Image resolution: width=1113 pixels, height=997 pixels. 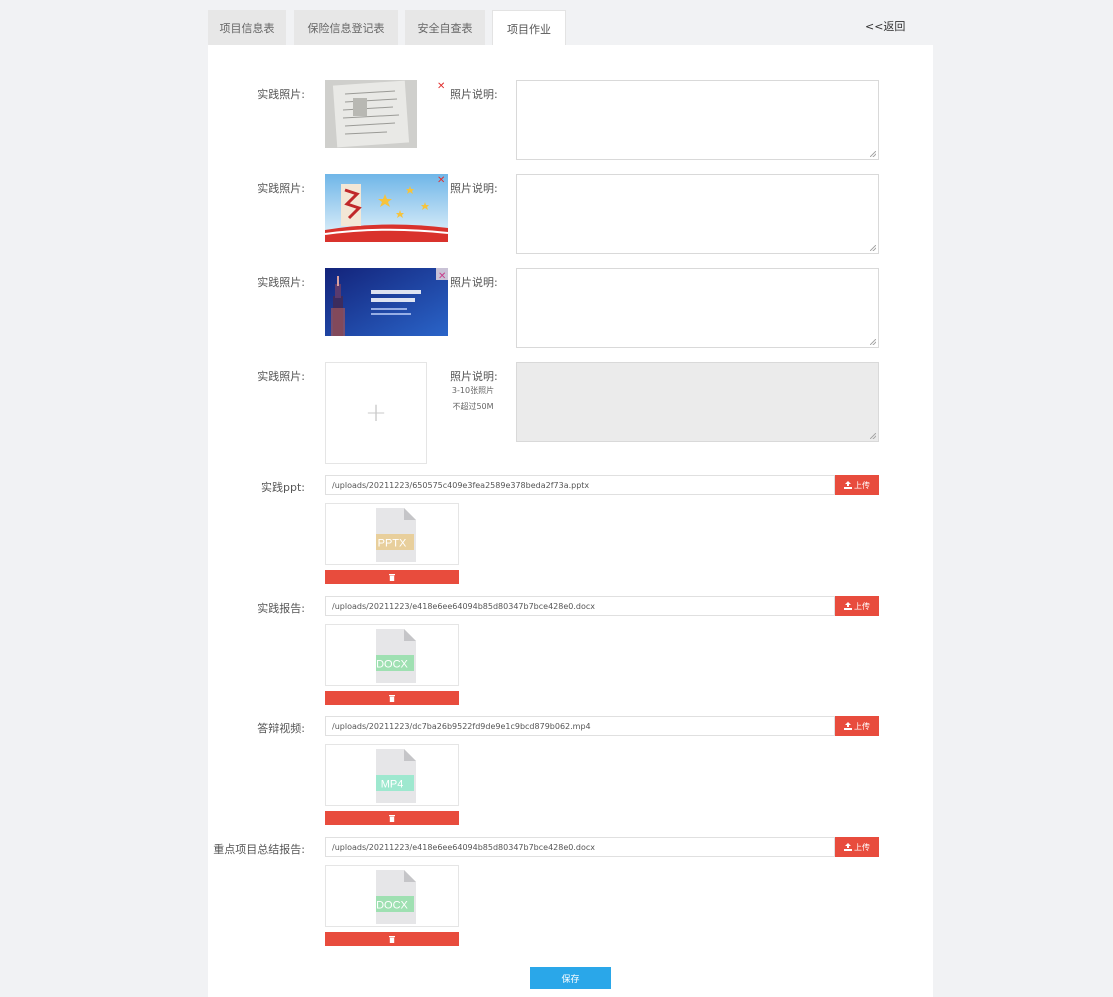 What do you see at coordinates (259, 849) in the screenshot?
I see `file-label: 重点项目总结报告:` at bounding box center [259, 849].